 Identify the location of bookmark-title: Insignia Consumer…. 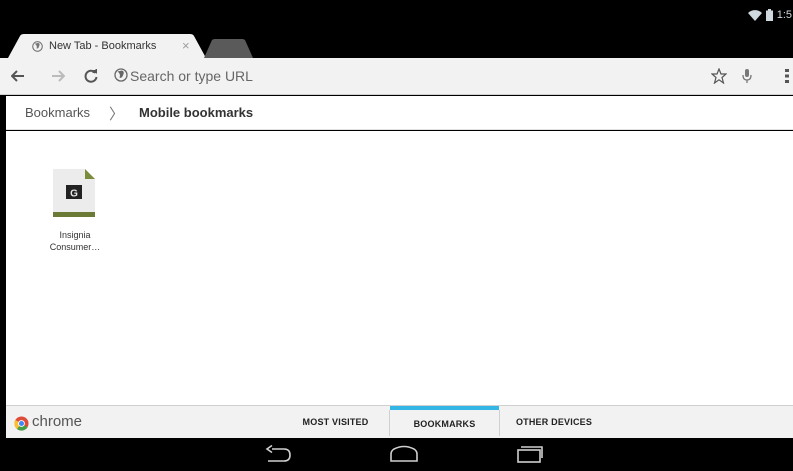
(75, 241).